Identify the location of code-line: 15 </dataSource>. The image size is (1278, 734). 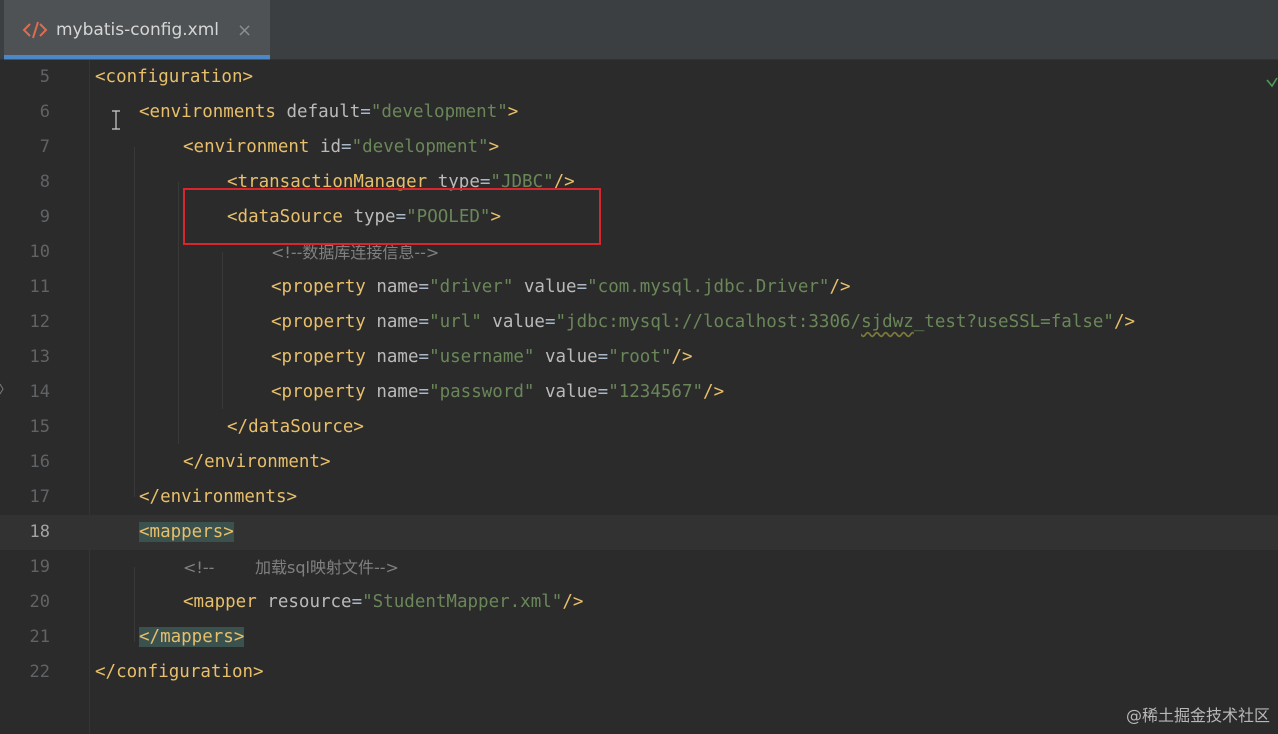
(639, 427).